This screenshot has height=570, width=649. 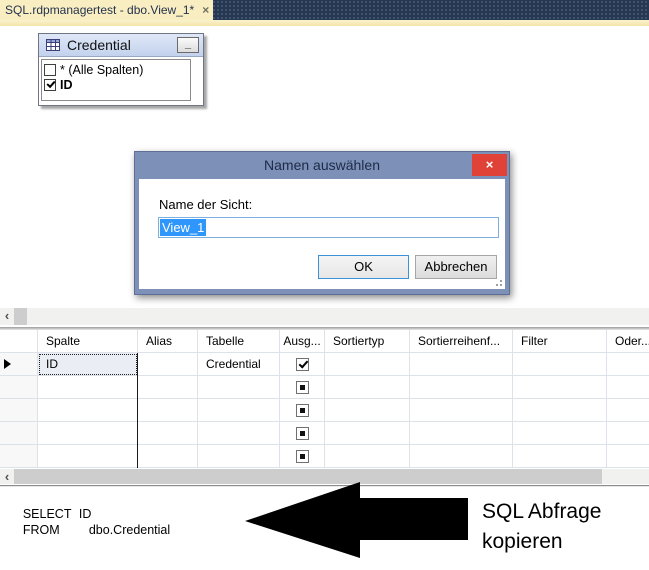 I want to click on grid-corner-cell, so click(x=19, y=341).